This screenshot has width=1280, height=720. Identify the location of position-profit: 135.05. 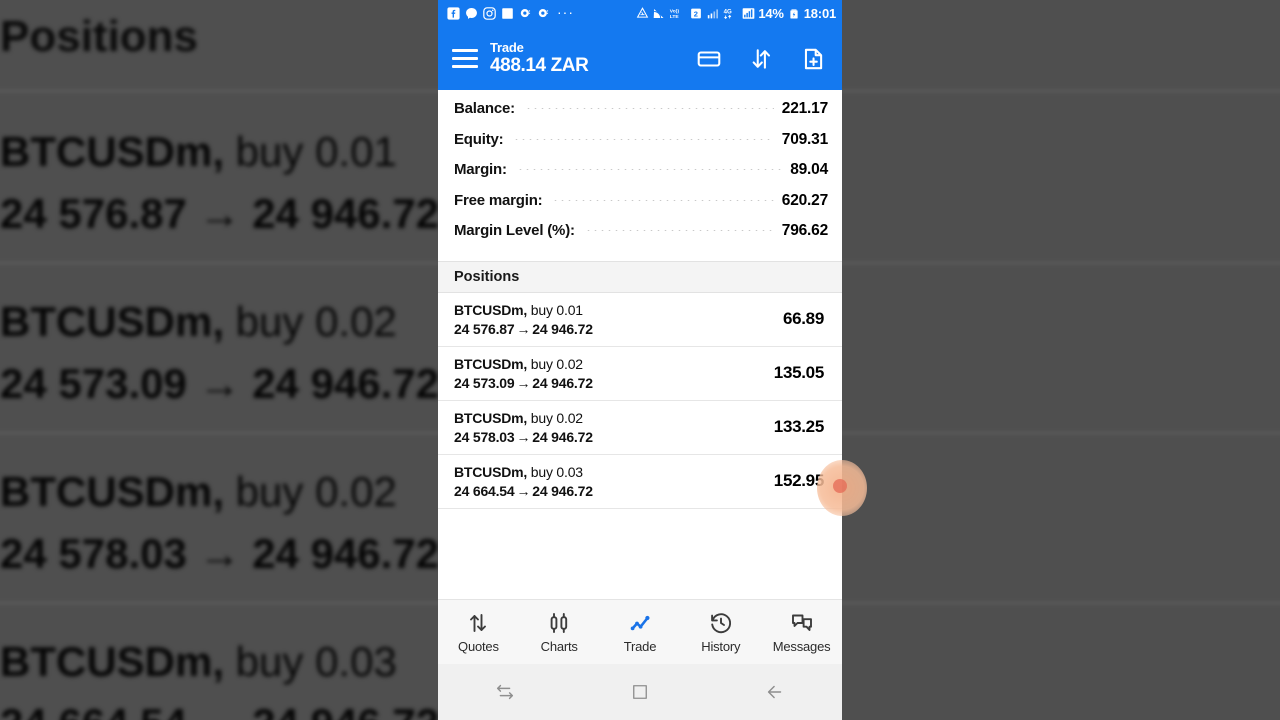
(799, 372).